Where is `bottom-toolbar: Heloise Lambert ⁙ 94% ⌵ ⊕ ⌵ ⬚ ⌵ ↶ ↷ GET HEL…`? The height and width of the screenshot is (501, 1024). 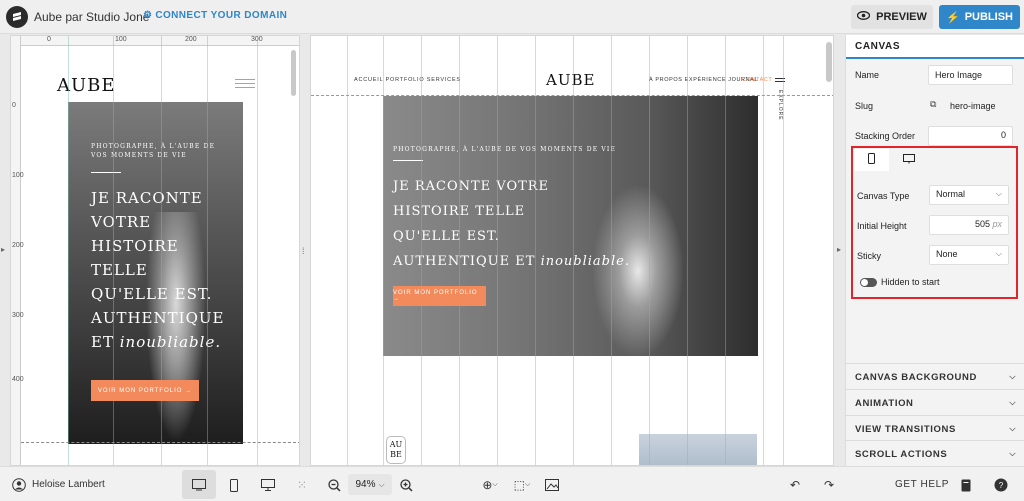 bottom-toolbar: Heloise Lambert ⁙ 94% ⌵ ⊕ ⌵ ⬚ ⌵ ↶ ↷ GET HEL… is located at coordinates (512, 483).